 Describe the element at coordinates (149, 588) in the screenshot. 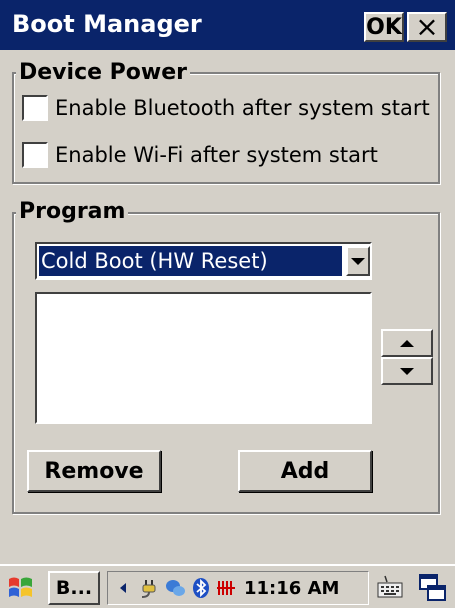

I see `power-plug-icon` at that location.